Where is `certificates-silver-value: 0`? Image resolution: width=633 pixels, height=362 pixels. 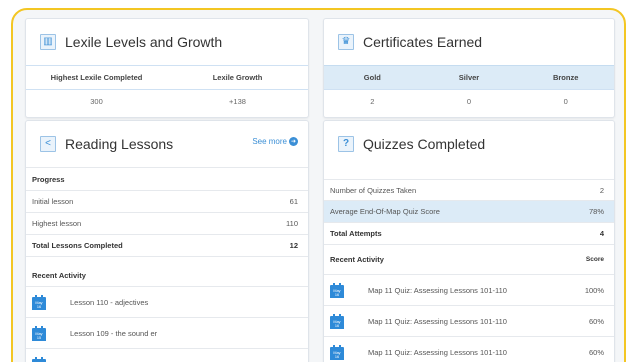
certificates-silver-value: 0 is located at coordinates (469, 101).